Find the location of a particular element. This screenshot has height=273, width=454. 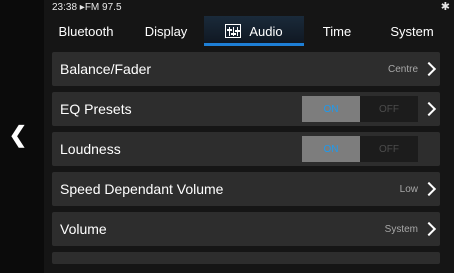

tab-time: Time is located at coordinates (337, 31).